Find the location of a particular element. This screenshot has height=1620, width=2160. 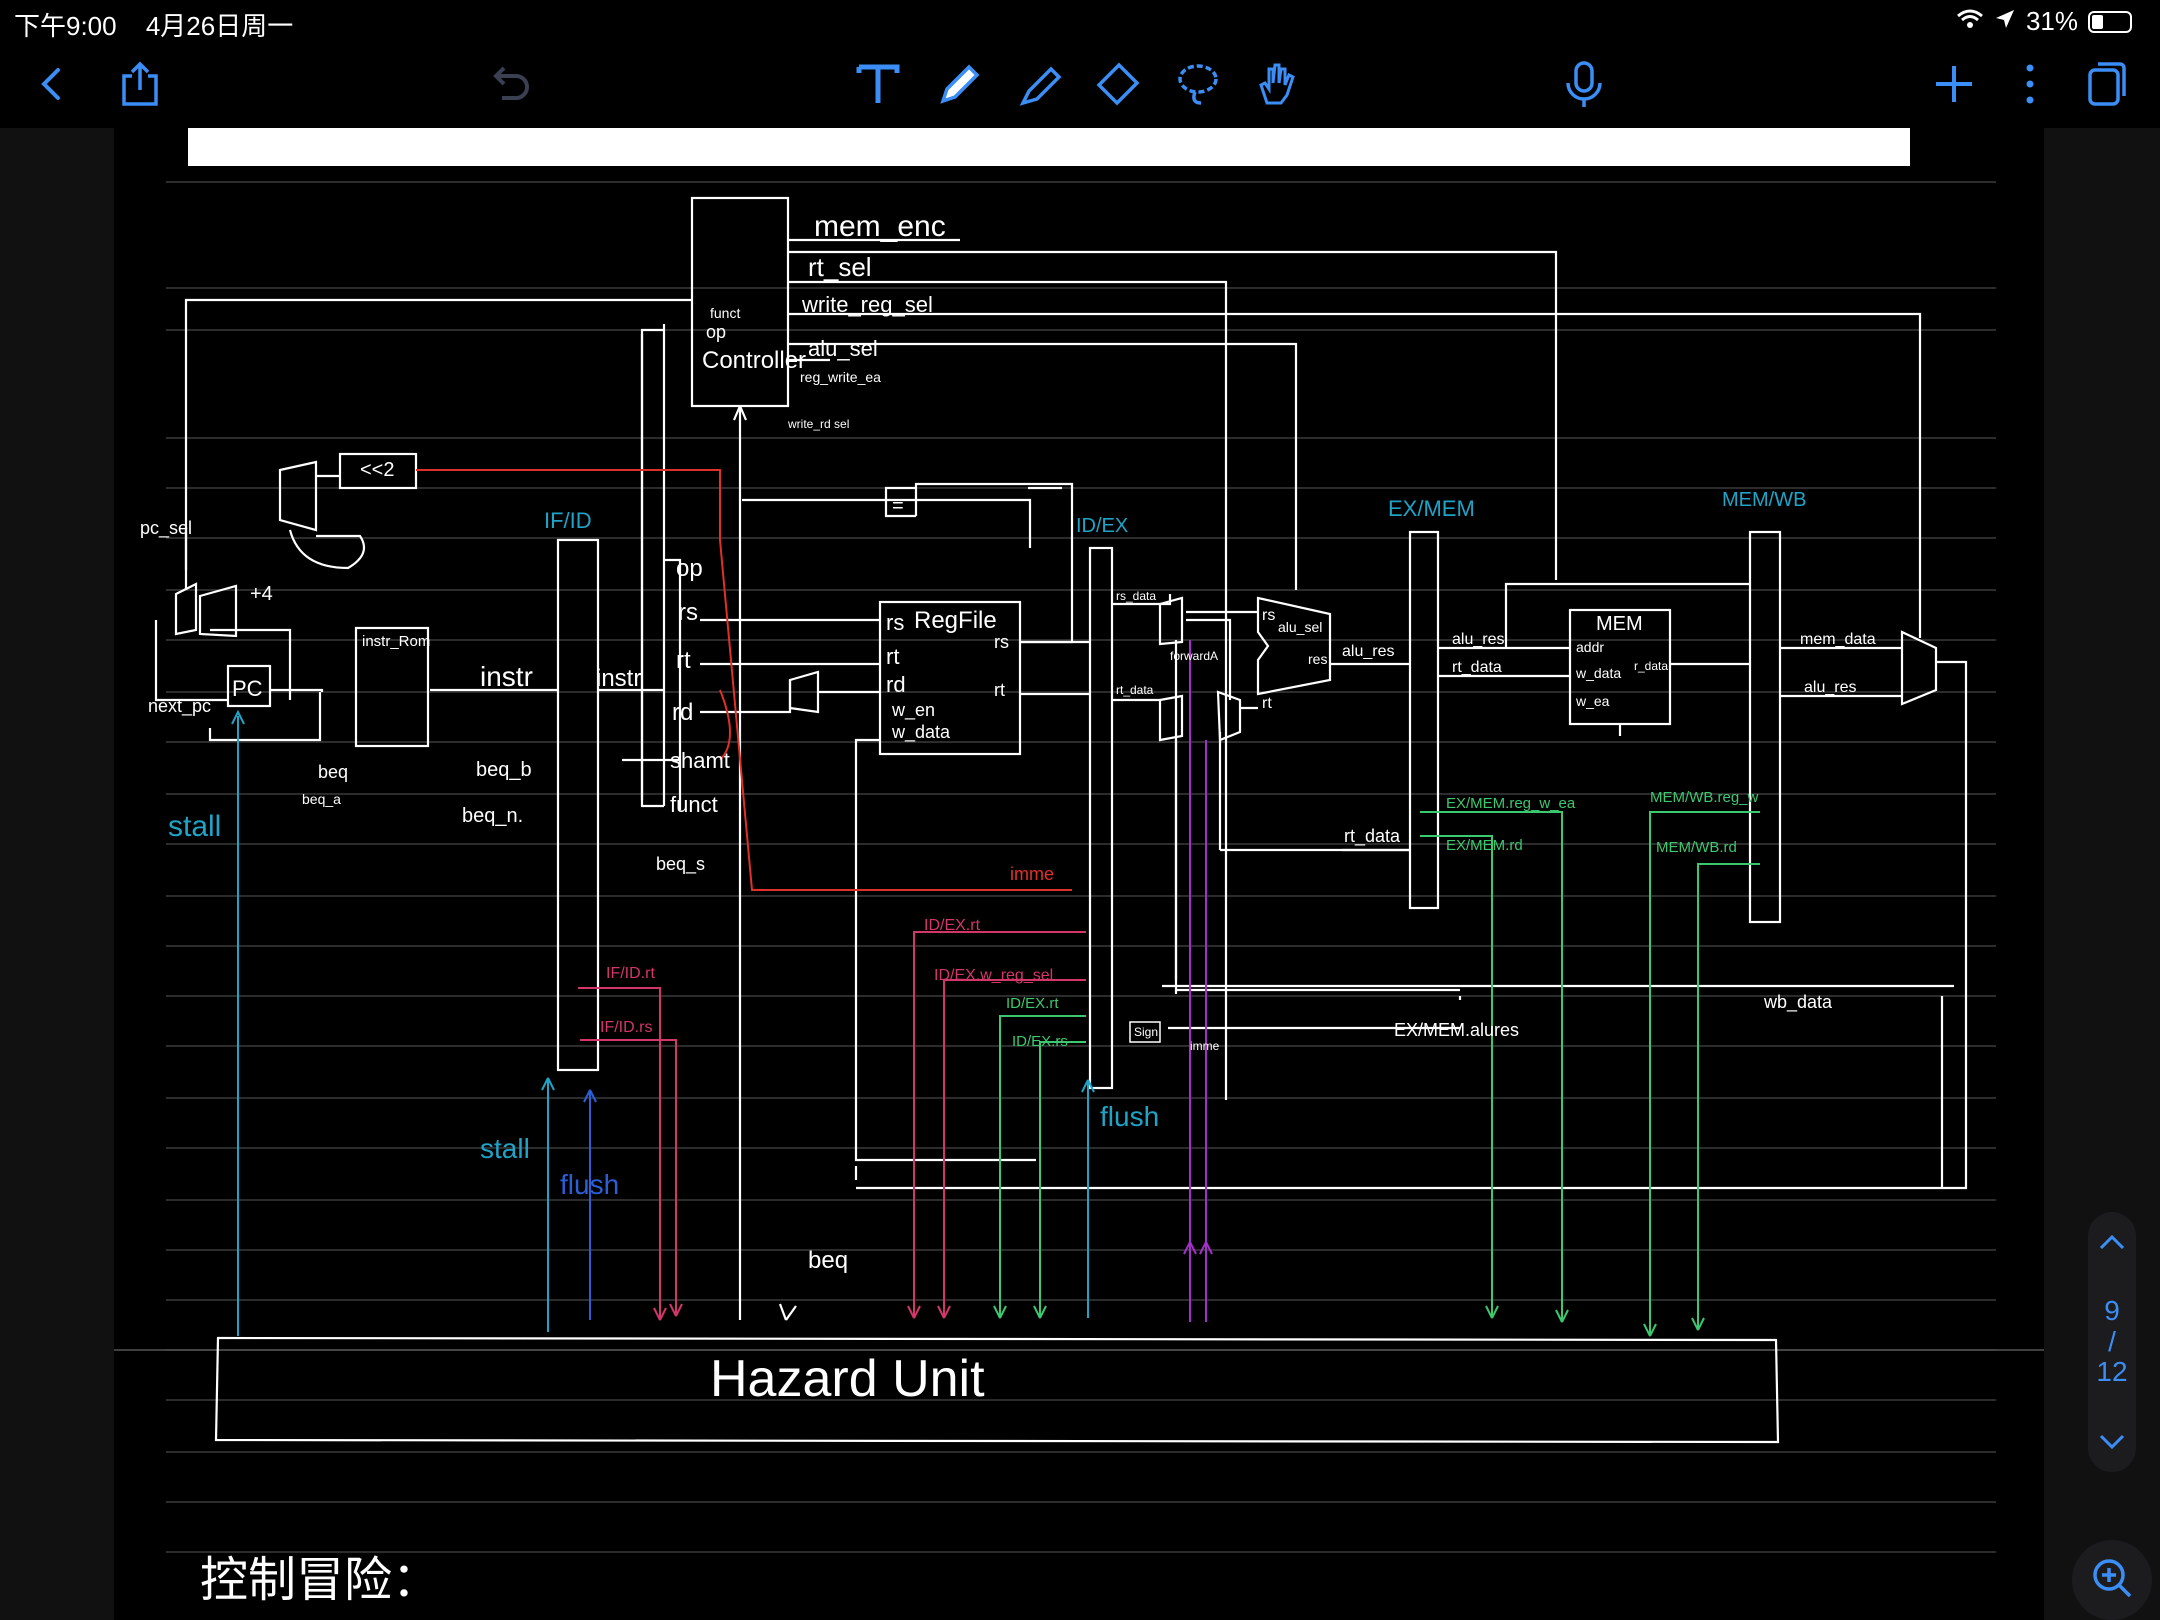

controller-block is located at coordinates (740, 302).